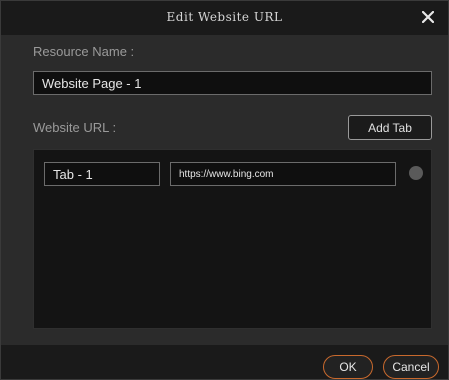 This screenshot has height=380, width=449. I want to click on close-button, so click(428, 17).